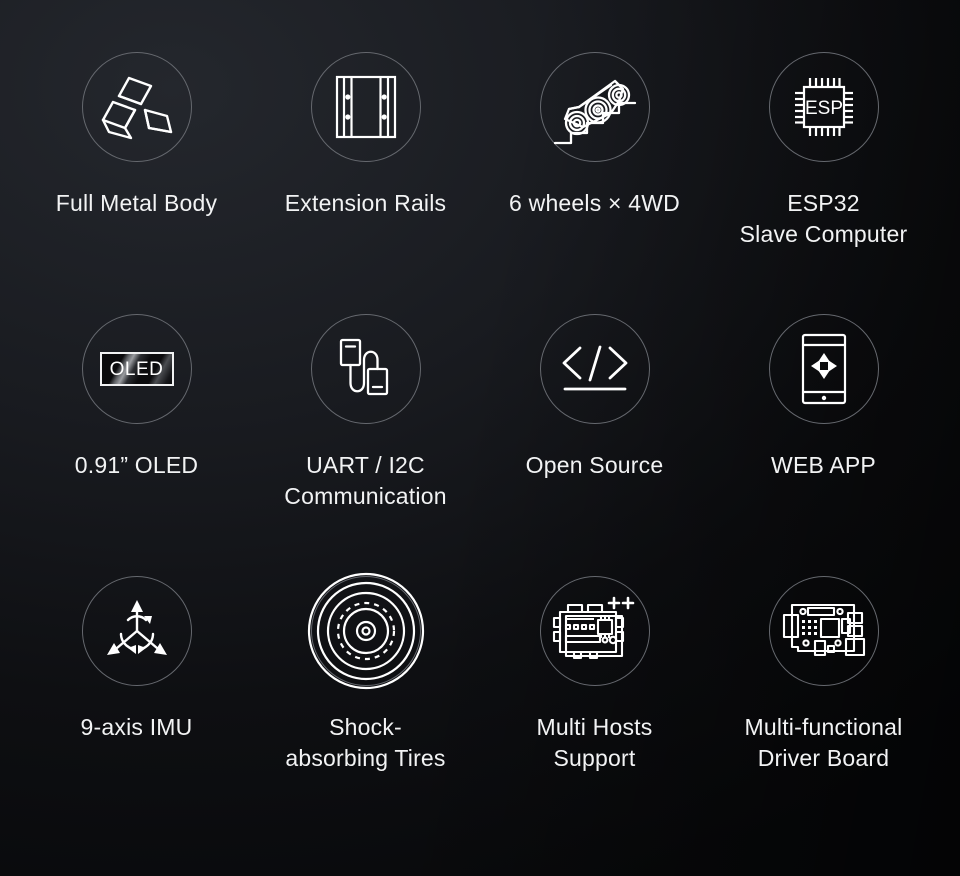 The width and height of the screenshot is (960, 876). I want to click on feature-label: 0.91” OLED, so click(136, 465).